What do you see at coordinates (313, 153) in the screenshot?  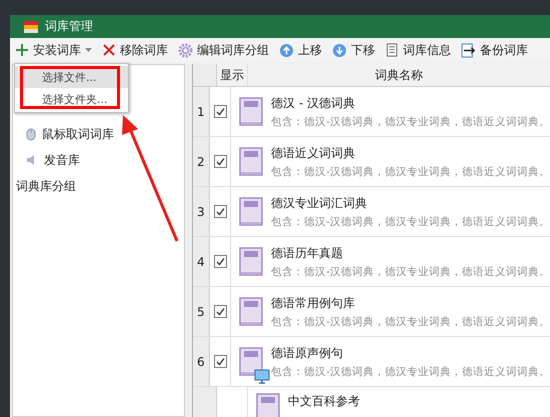 I see `dictionary-title: 德语近义词词典` at bounding box center [313, 153].